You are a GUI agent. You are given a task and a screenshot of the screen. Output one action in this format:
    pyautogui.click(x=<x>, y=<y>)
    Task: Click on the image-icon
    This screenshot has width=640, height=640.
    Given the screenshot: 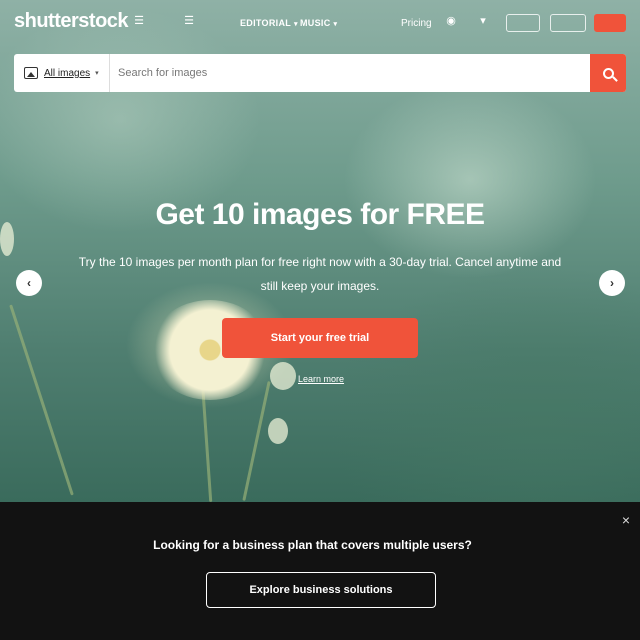 What is the action you would take?
    pyautogui.click(x=31, y=73)
    